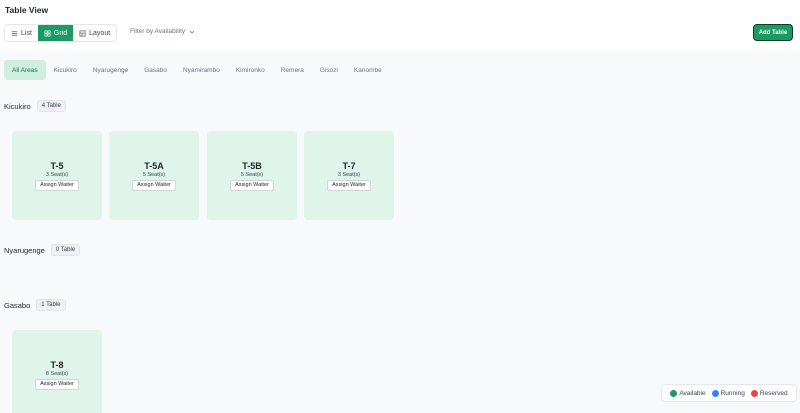 The image size is (800, 413). What do you see at coordinates (35, 305) in the screenshot?
I see `section-header-gasabo: Gasabo 1 Table` at bounding box center [35, 305].